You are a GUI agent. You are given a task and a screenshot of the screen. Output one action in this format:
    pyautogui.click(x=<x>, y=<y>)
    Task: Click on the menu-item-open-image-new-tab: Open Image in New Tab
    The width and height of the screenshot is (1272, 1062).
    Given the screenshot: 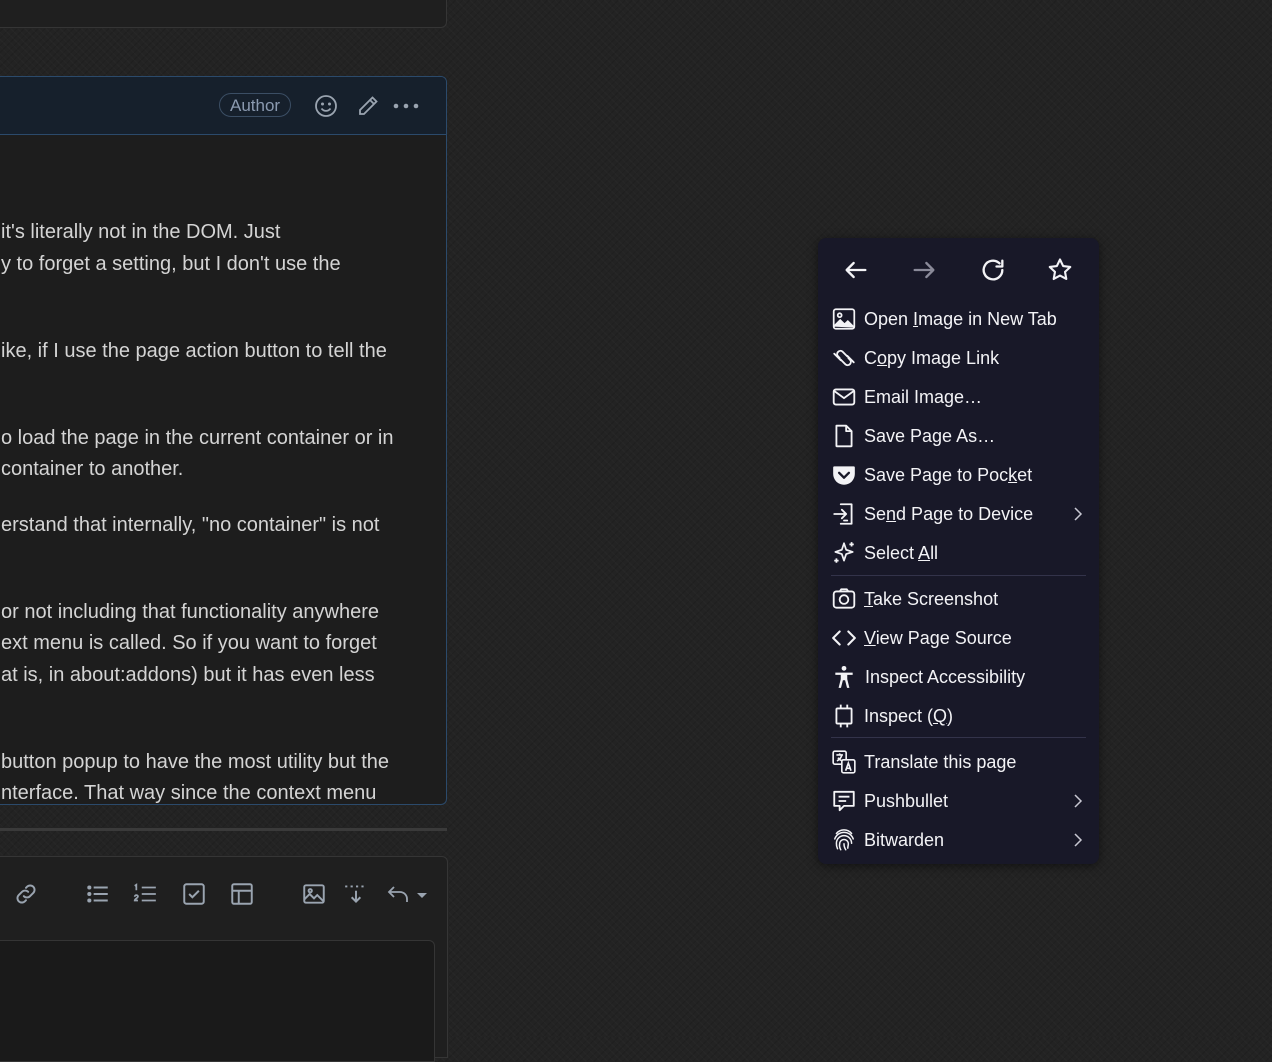 What is the action you would take?
    pyautogui.click(x=958, y=318)
    